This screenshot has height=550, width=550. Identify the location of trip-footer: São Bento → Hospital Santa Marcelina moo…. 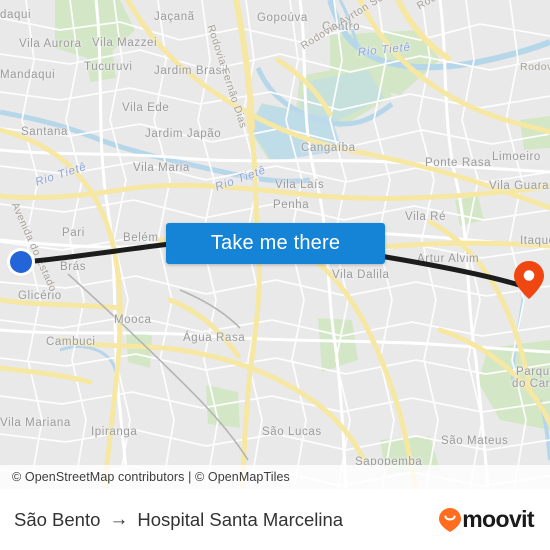
(275, 519).